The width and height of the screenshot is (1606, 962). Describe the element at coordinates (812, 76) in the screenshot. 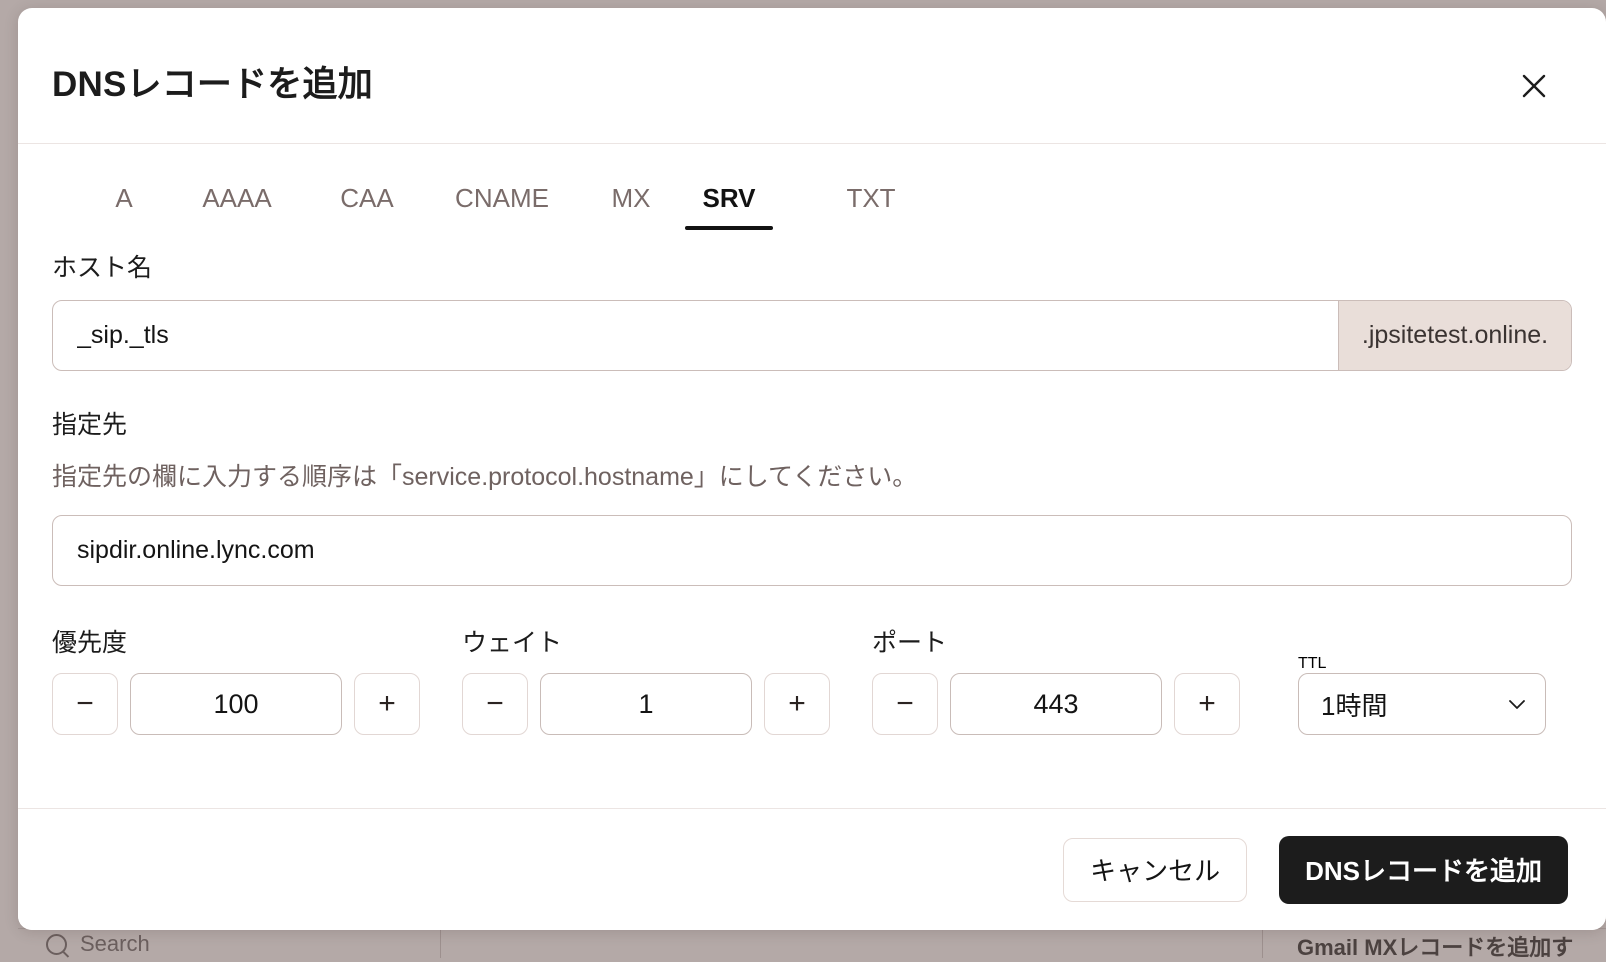

I see `modal-header: DNSレコードを追加` at that location.